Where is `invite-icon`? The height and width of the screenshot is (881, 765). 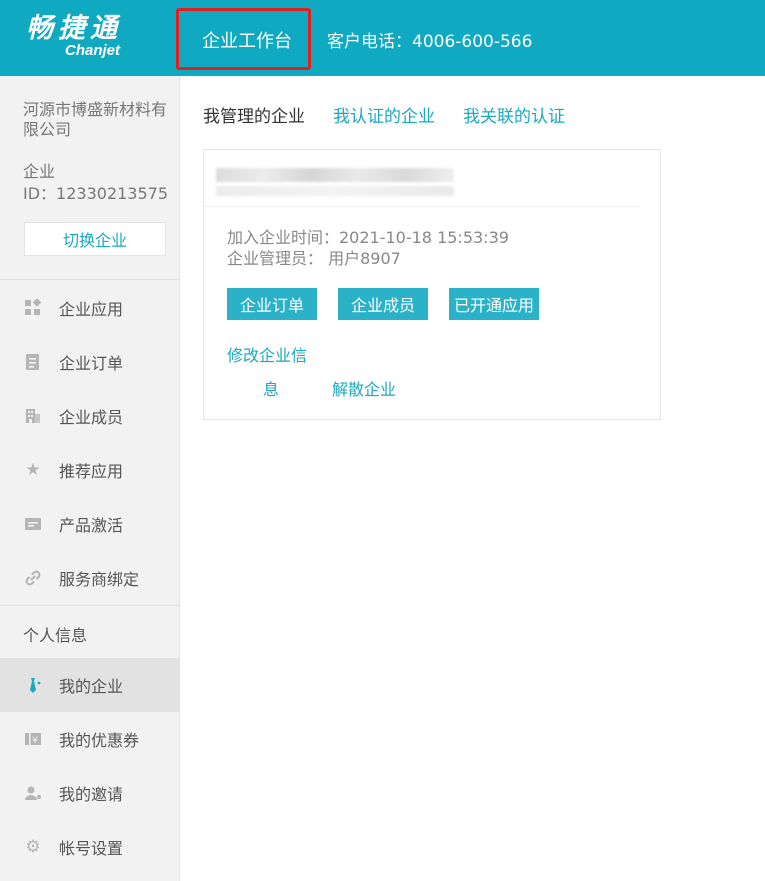 invite-icon is located at coordinates (33, 793).